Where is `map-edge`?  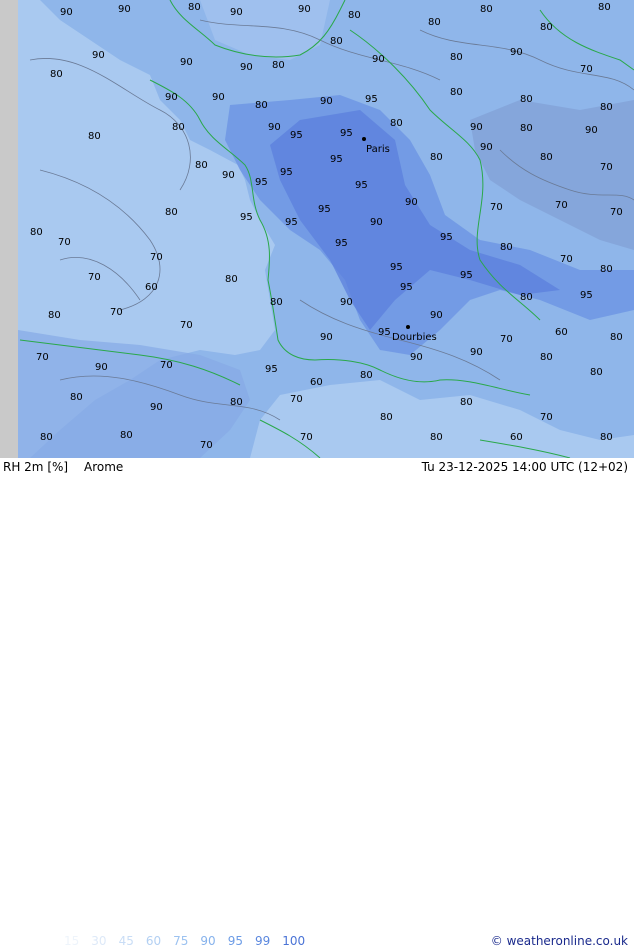
map-edge is located at coordinates (9, 229).